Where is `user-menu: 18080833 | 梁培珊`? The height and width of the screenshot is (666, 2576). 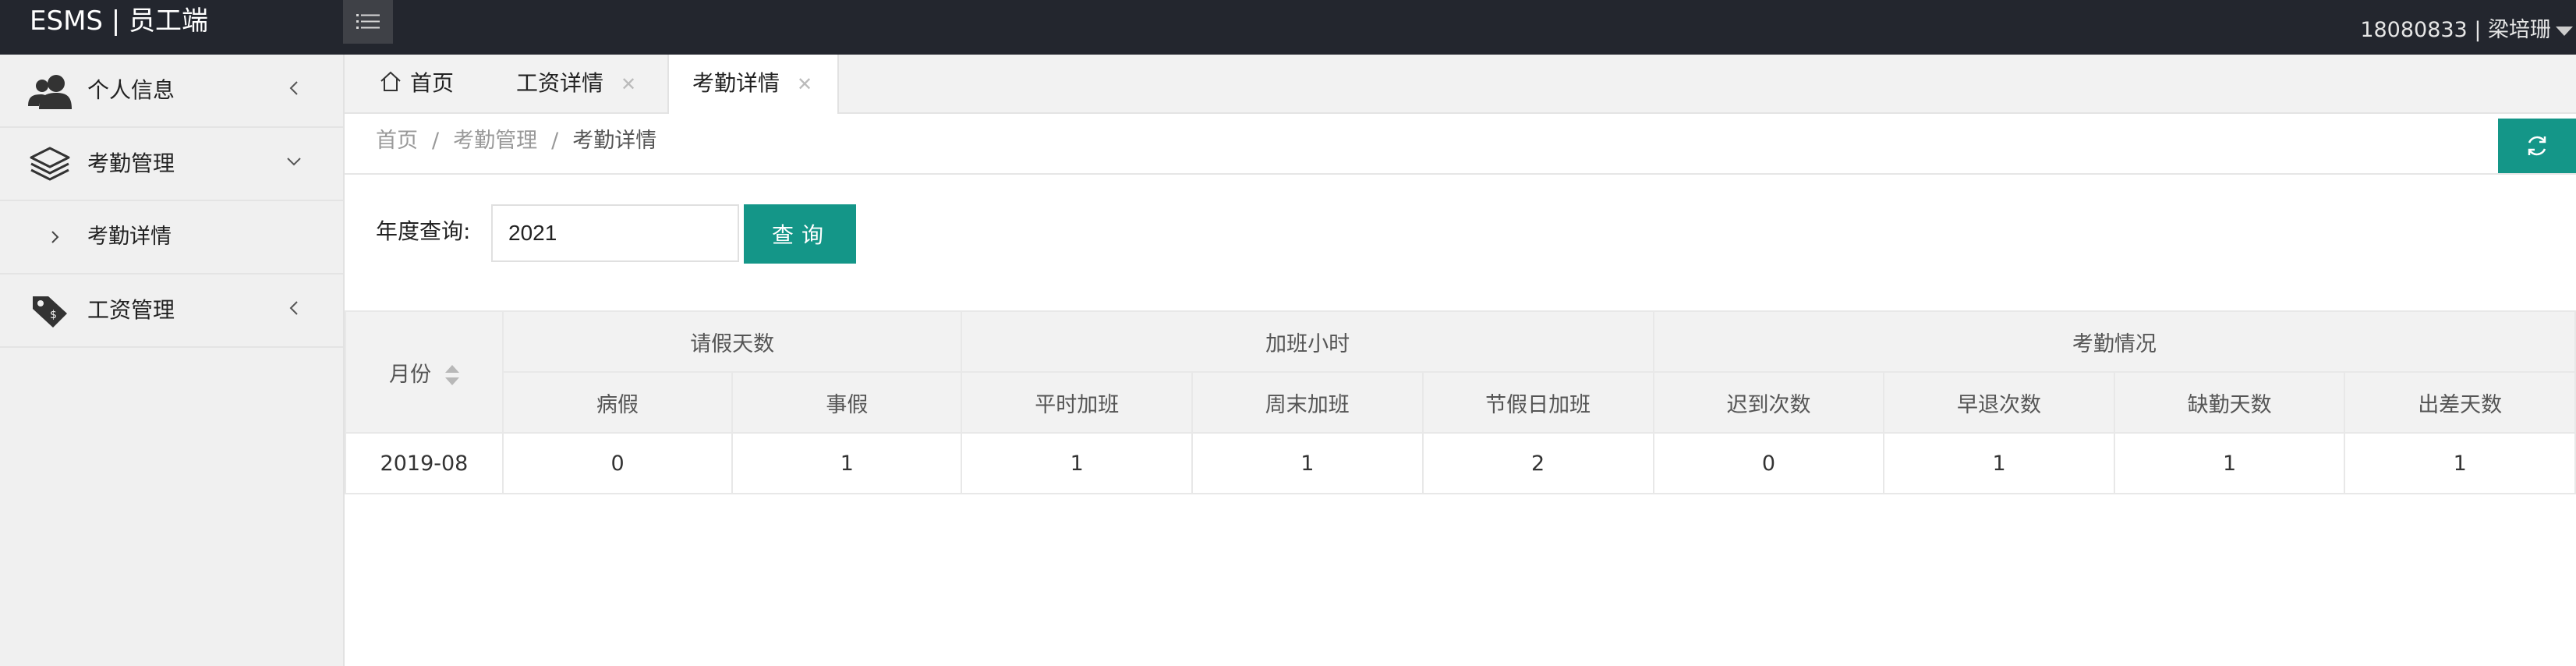
user-menu: 18080833 | 梁培珊 is located at coordinates (2468, 31).